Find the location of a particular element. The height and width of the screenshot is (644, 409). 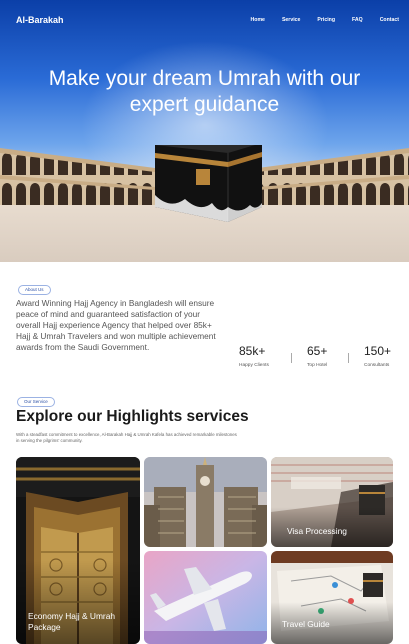

stat-consultants: 150+ Consultants is located at coordinates (377, 356).